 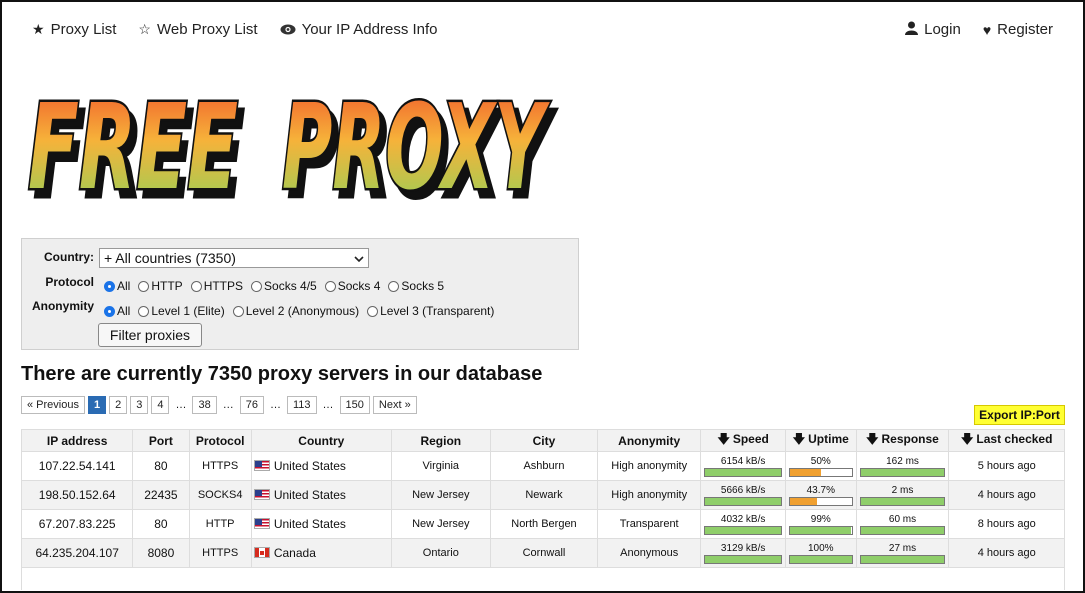 What do you see at coordinates (743, 553) in the screenshot?
I see `speed-bar-cell: 3129 kB/s` at bounding box center [743, 553].